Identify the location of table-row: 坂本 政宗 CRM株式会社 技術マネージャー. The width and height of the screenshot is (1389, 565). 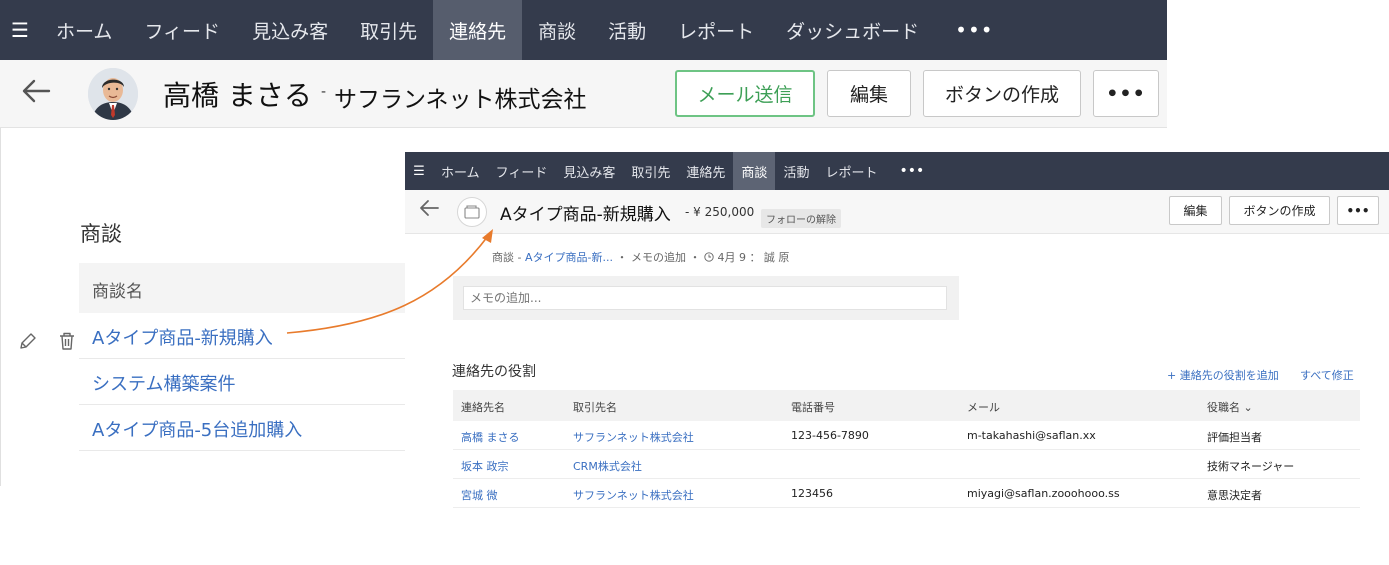
(906, 464).